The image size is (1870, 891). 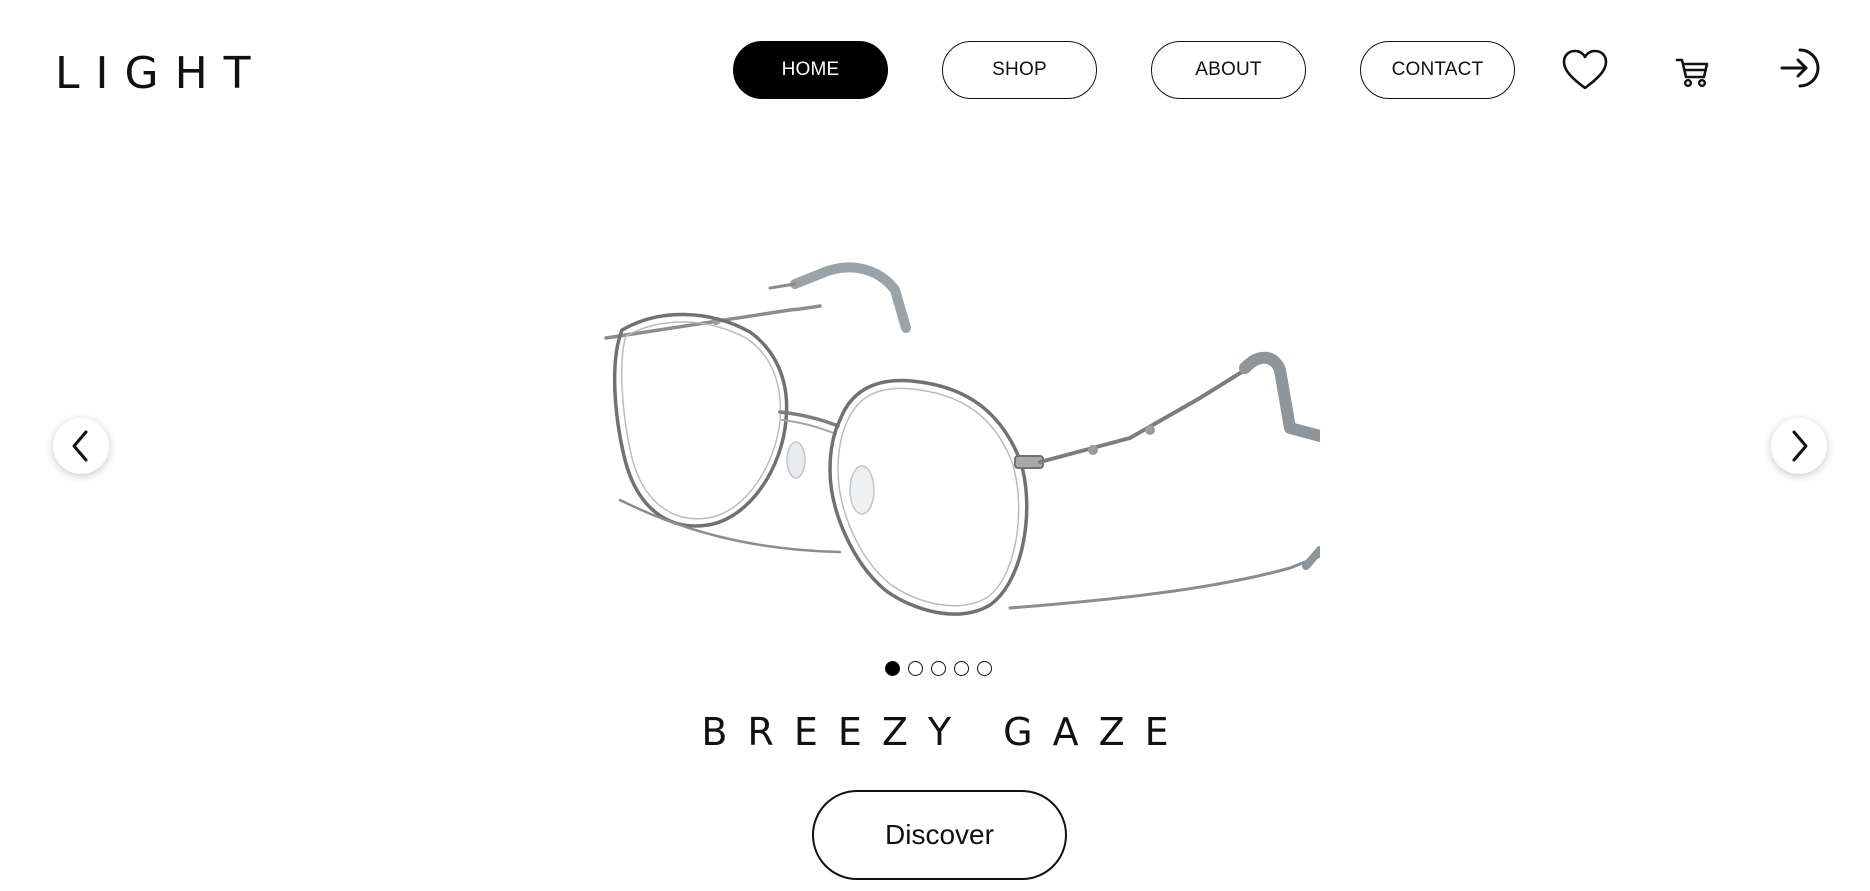 What do you see at coordinates (161, 74) in the screenshot?
I see `brand-logo: LIGHT` at bounding box center [161, 74].